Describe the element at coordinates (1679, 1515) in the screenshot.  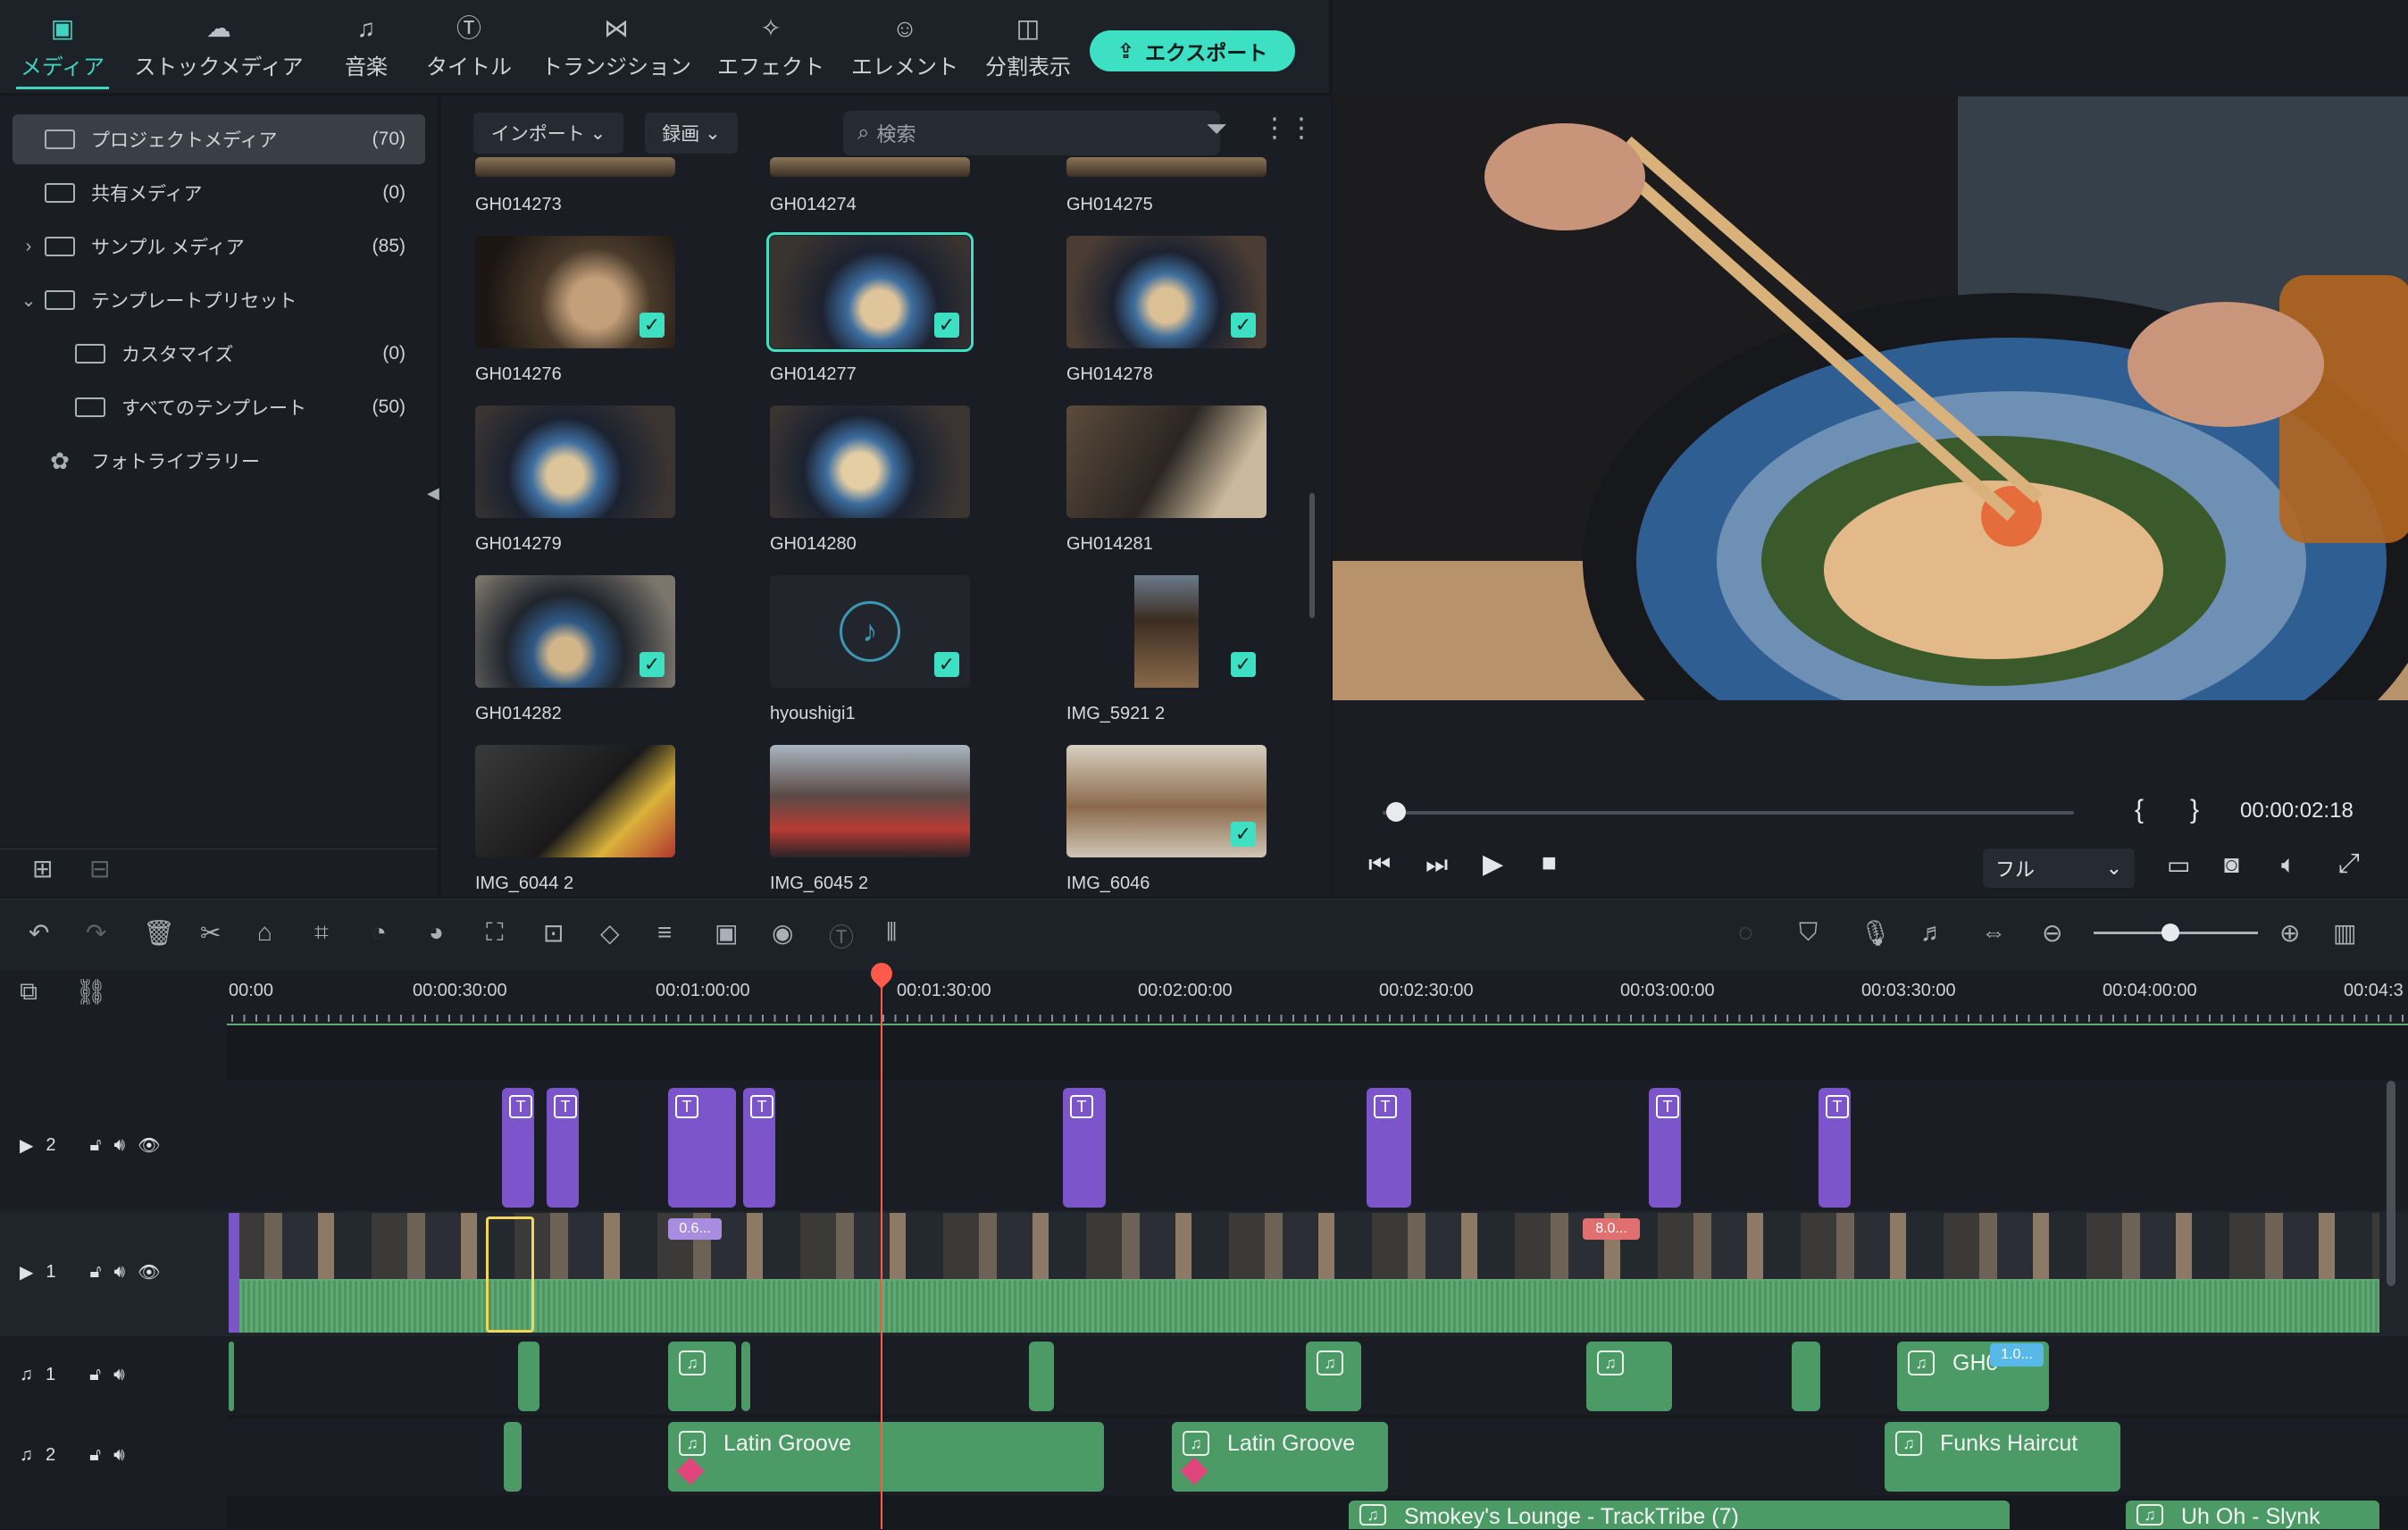
I see `audio-clip-smokeys-lounge: ♫ Smokey's Lounge - TrackTribe (7)` at that location.